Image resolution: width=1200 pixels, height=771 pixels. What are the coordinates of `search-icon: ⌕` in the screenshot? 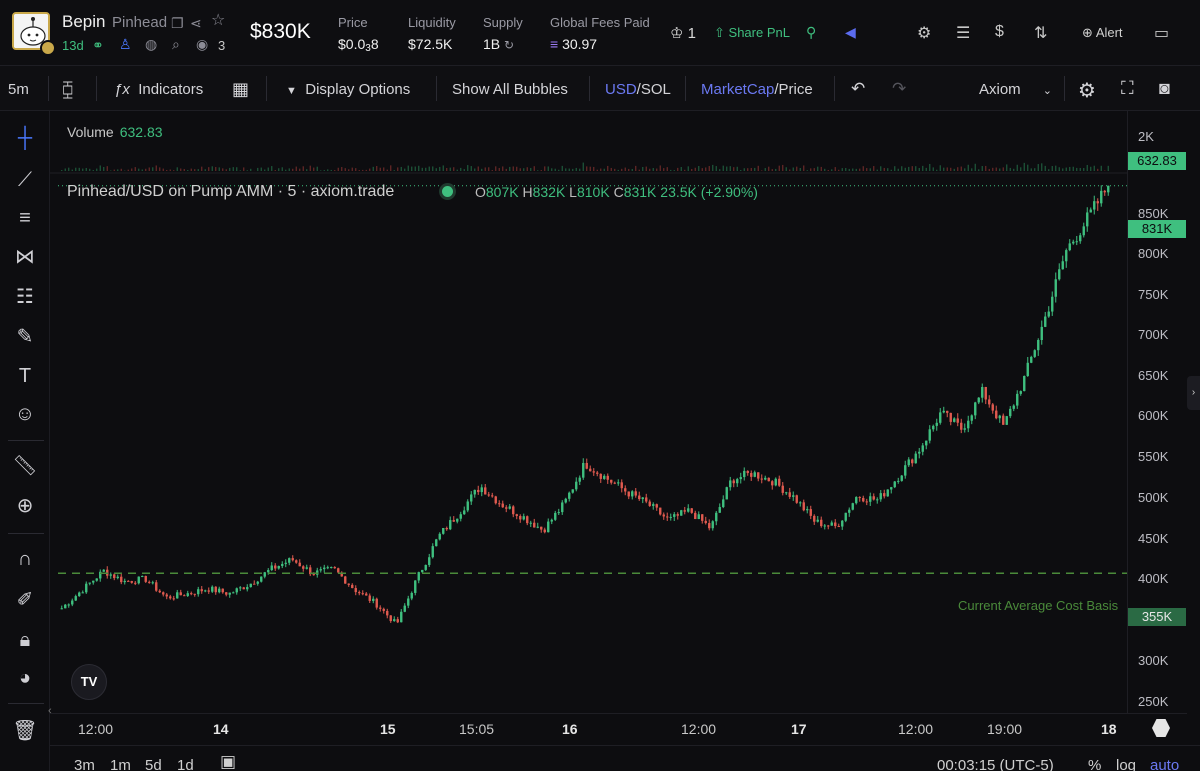 It's located at (176, 44).